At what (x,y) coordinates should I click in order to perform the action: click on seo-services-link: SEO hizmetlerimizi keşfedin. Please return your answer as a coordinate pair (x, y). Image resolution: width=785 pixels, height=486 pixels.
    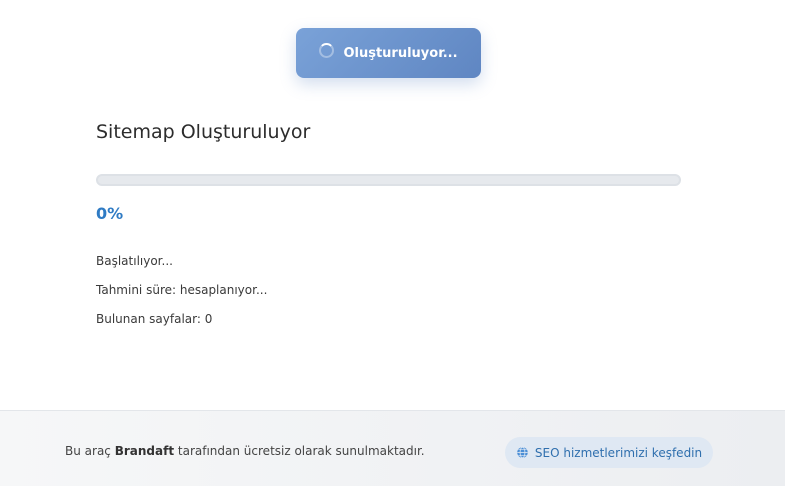
    Looking at the image, I should click on (609, 452).